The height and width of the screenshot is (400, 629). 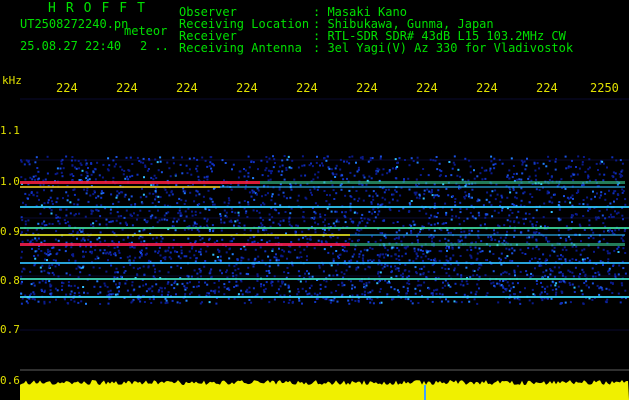 I want to click on marker-line, so click(x=425, y=392).